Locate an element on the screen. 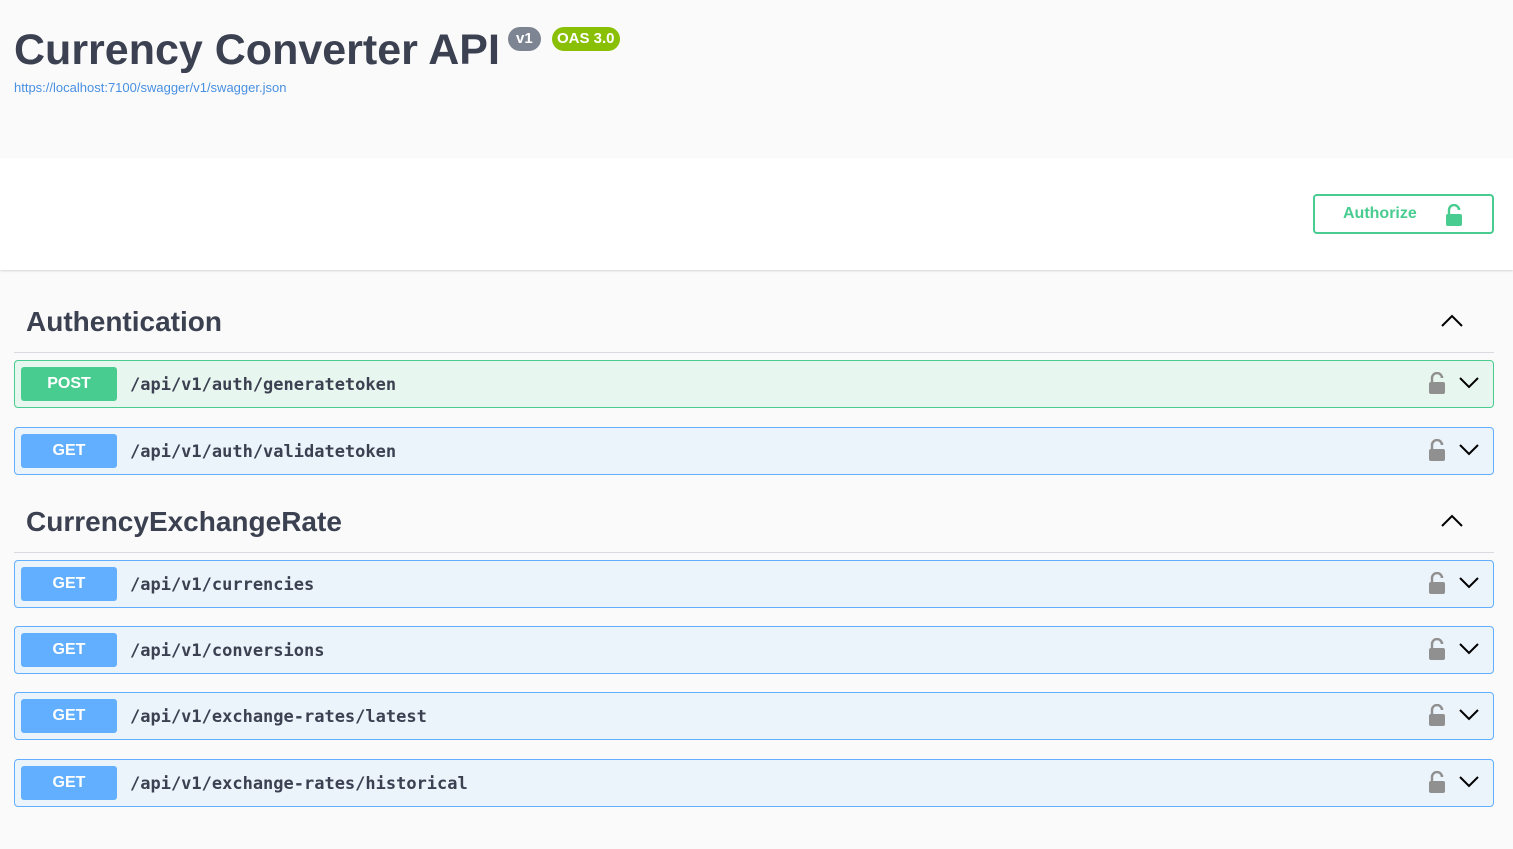 This screenshot has height=849, width=1513. operation-path: /api/v1/auth/generatetoken is located at coordinates (263, 385).